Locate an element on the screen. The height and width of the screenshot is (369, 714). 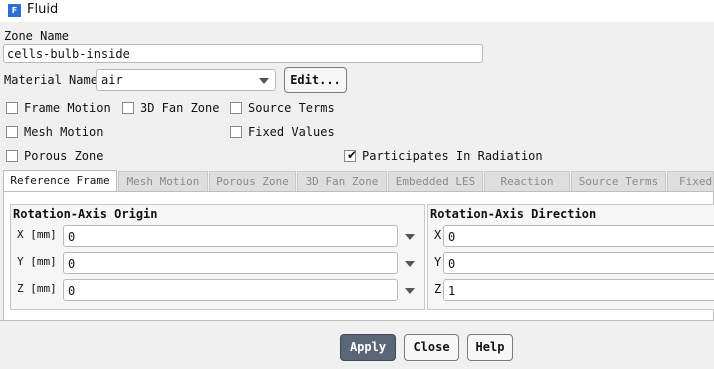
frame-motion-label: Frame Motion is located at coordinates (67, 108).